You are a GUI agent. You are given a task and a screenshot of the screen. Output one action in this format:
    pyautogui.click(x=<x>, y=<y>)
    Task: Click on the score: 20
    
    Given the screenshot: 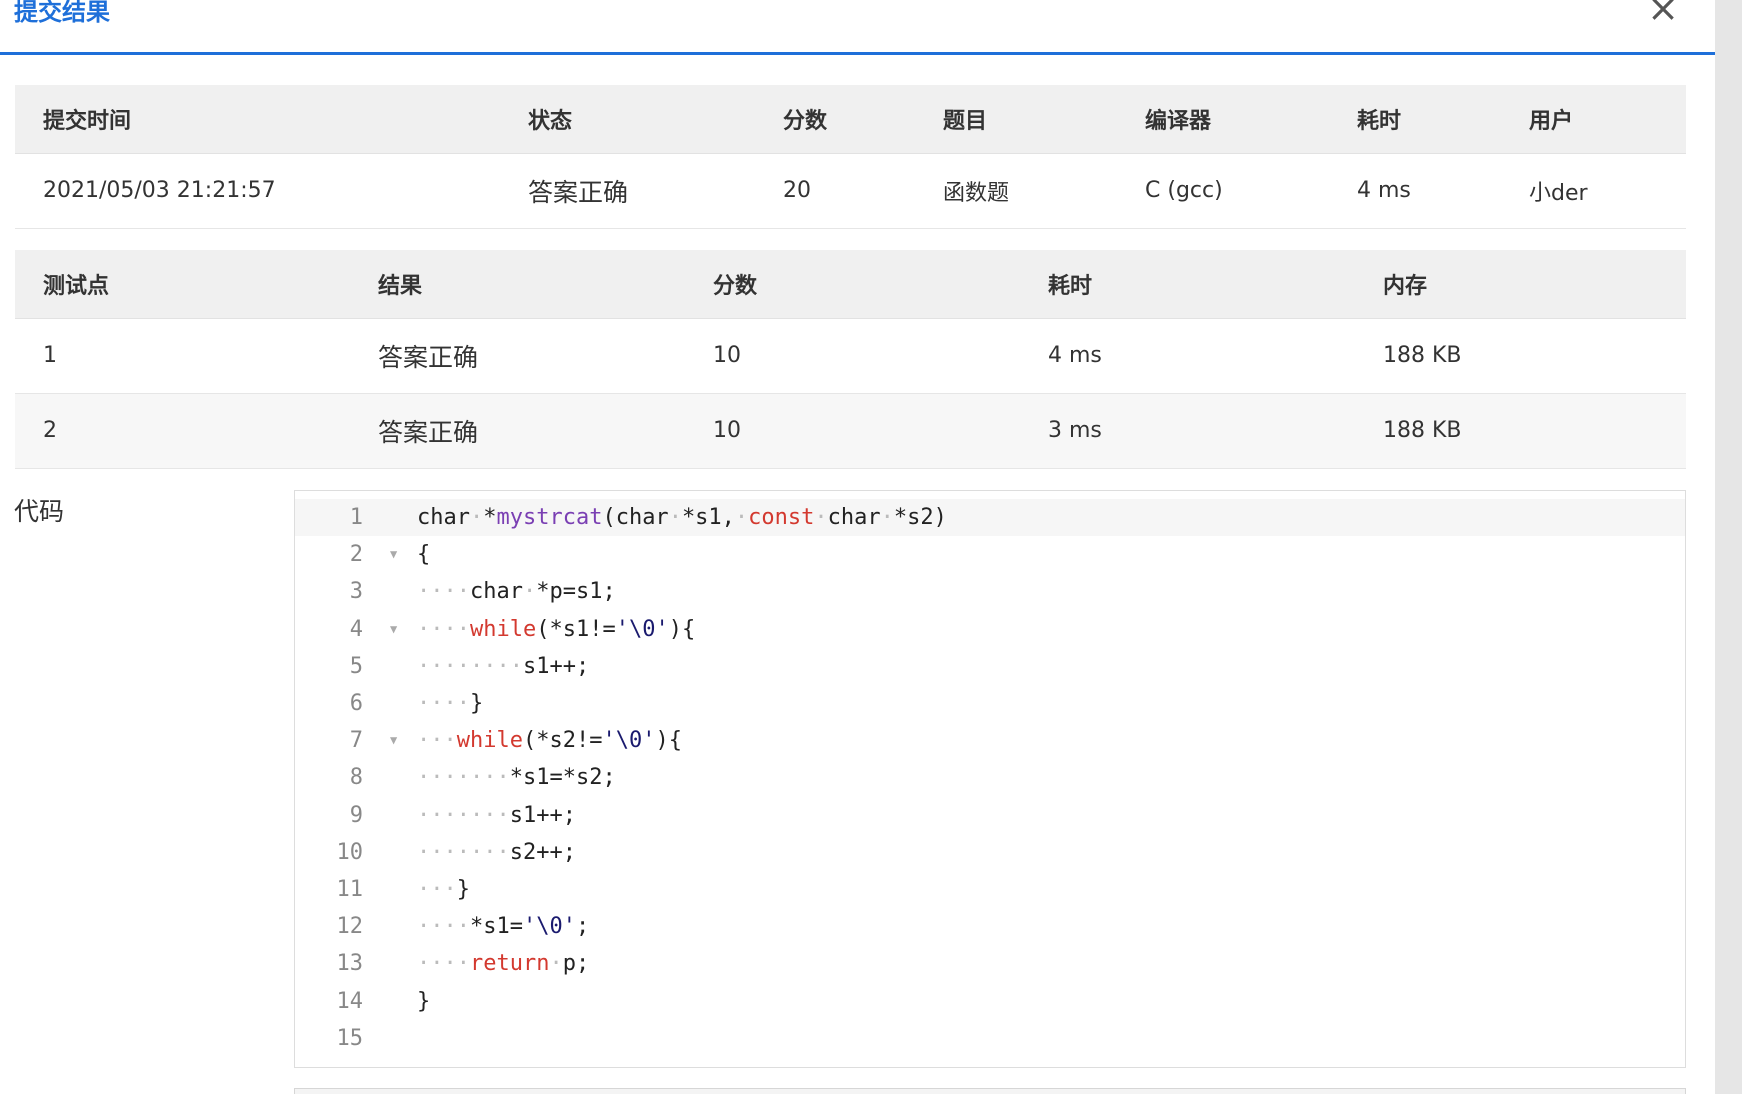 What is the action you would take?
    pyautogui.click(x=835, y=191)
    